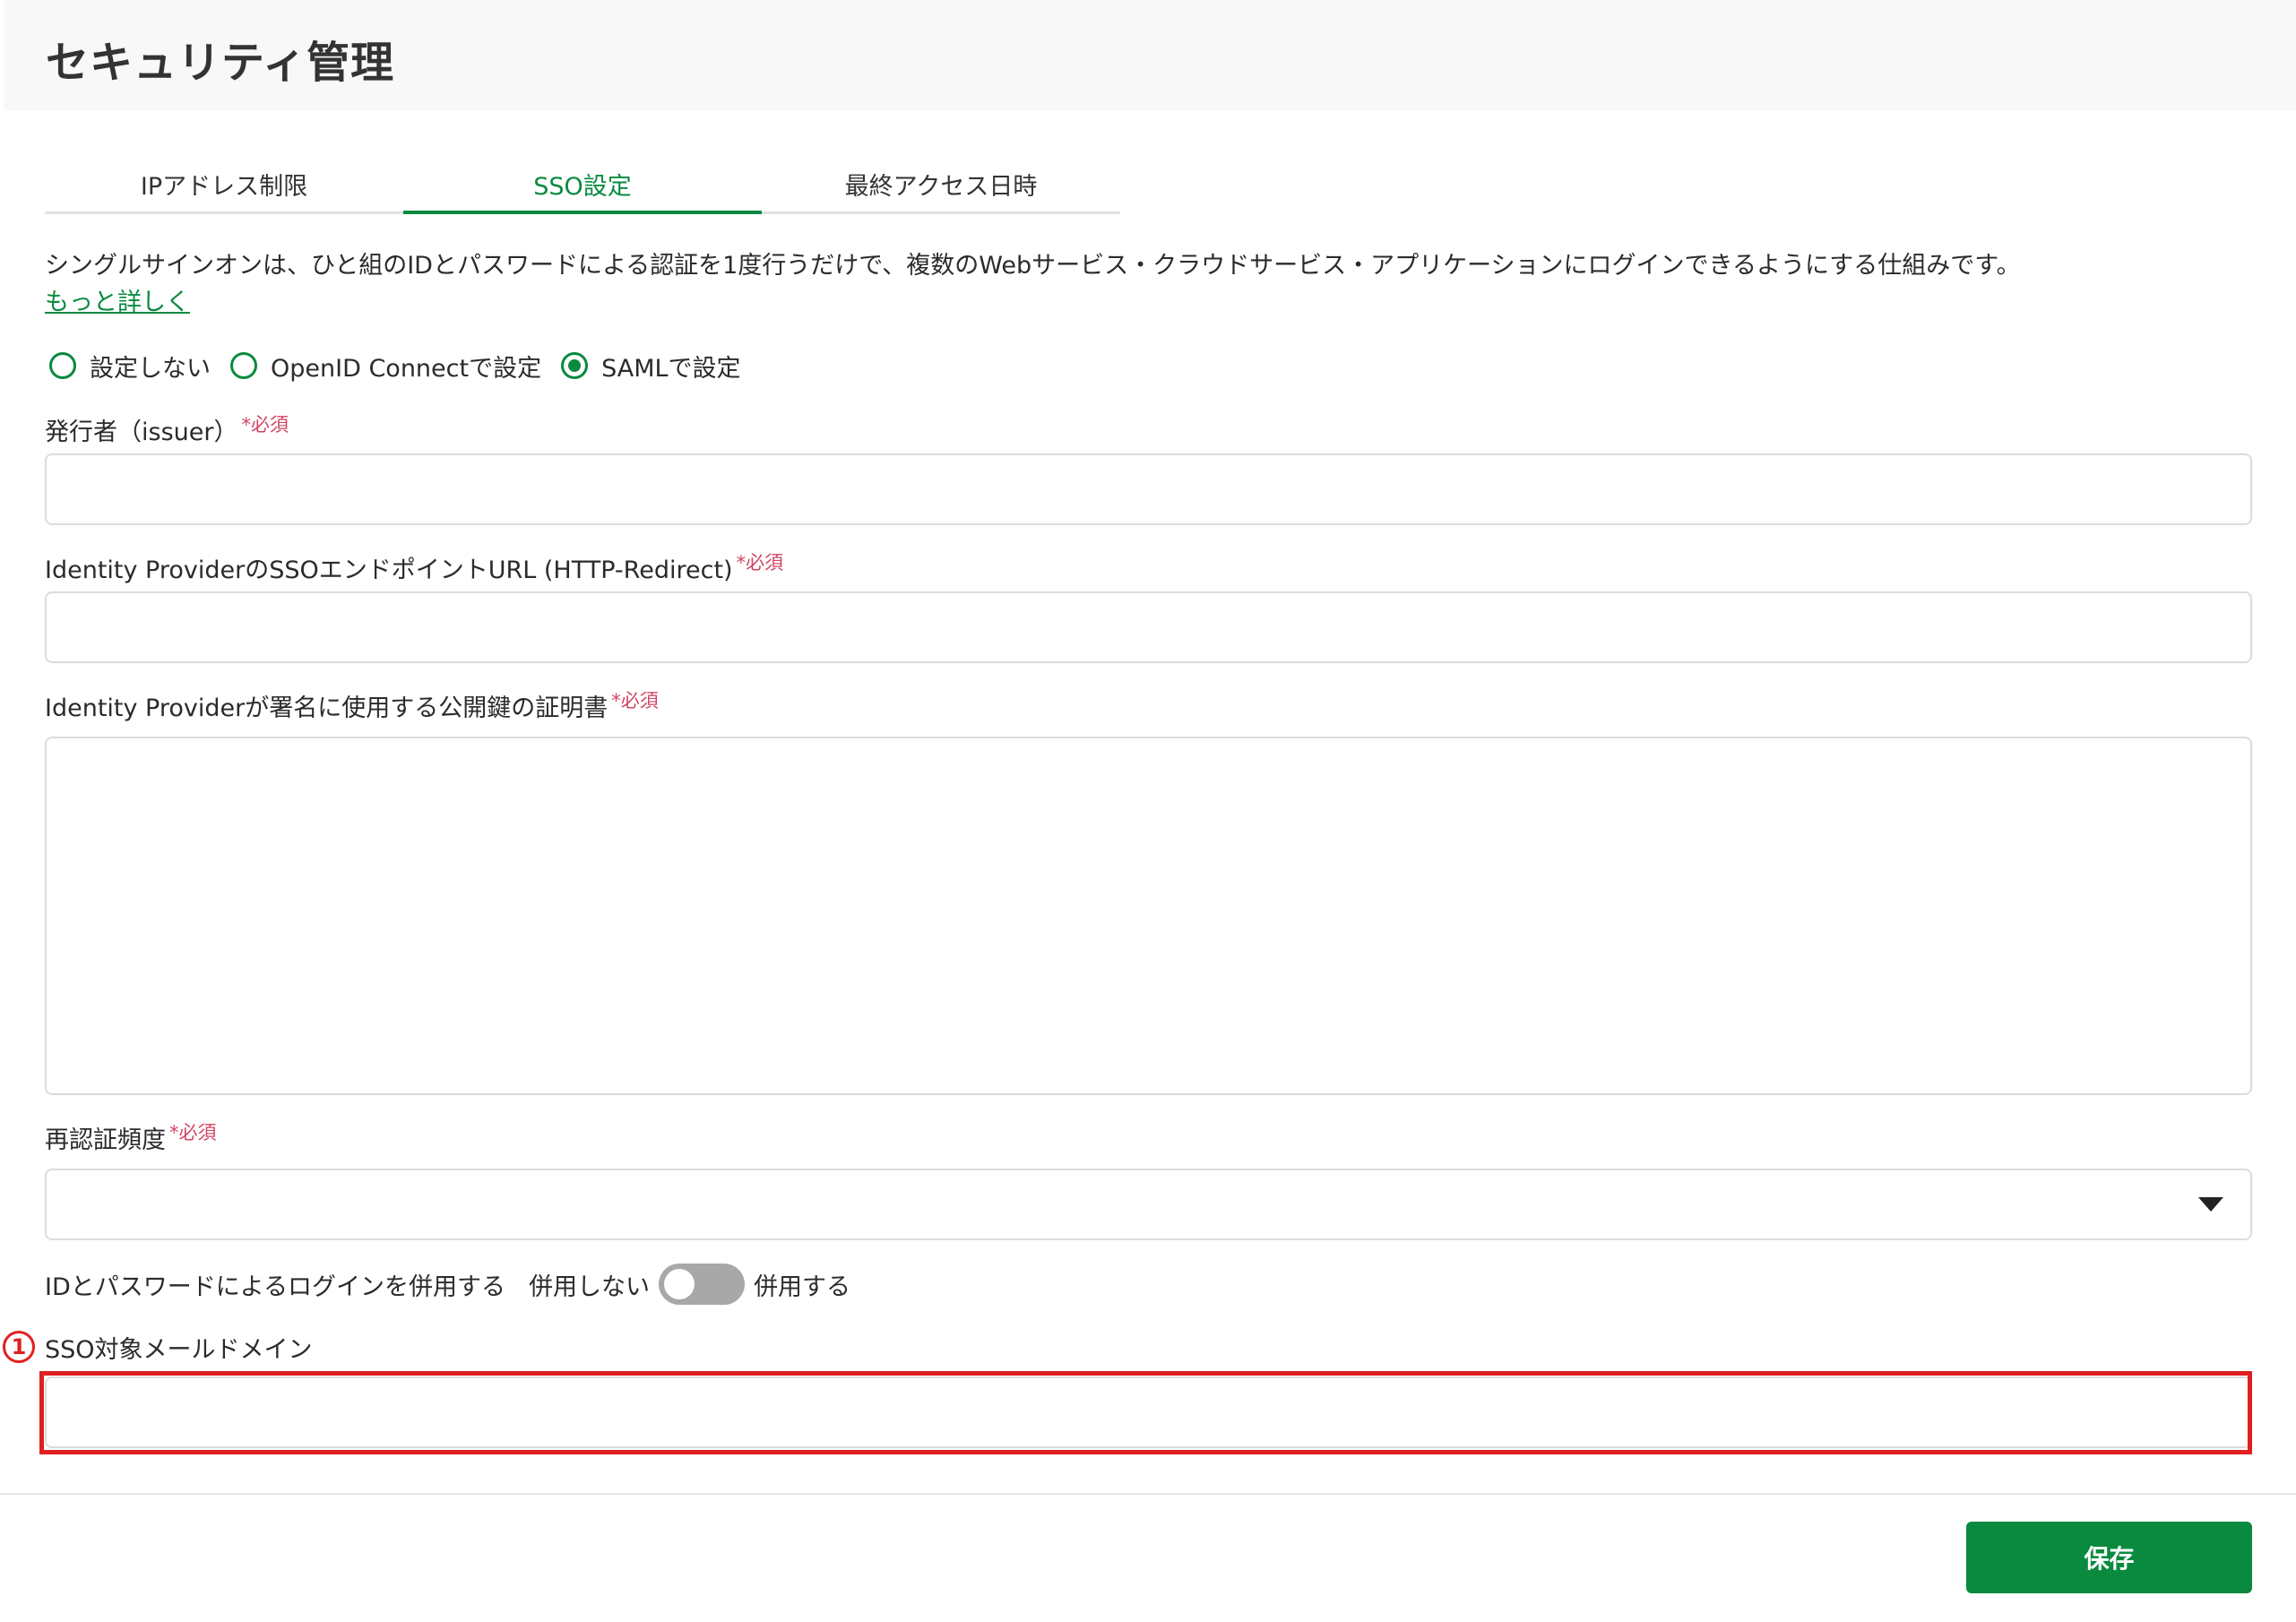 This screenshot has width=2296, height=1622. I want to click on page-title: セキュリティ管理, so click(220, 63).